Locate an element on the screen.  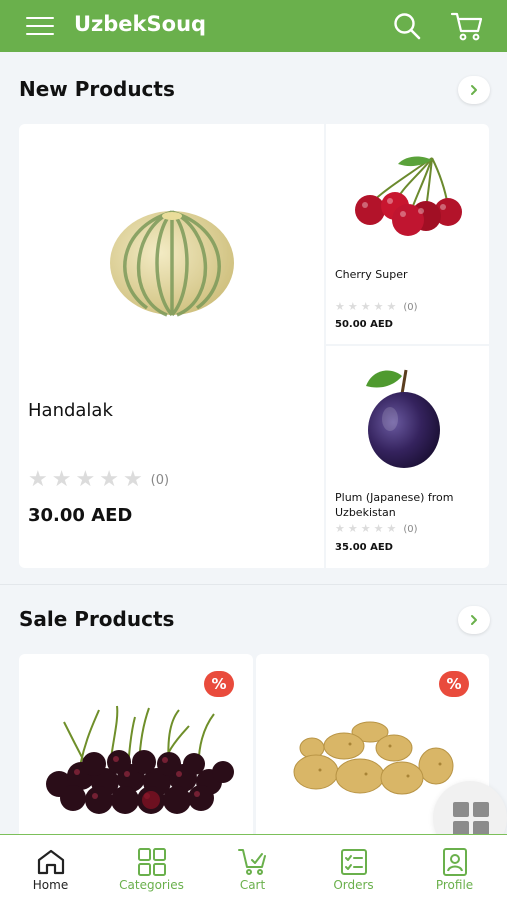
product-price: 35.00 AED is located at coordinates (364, 547).